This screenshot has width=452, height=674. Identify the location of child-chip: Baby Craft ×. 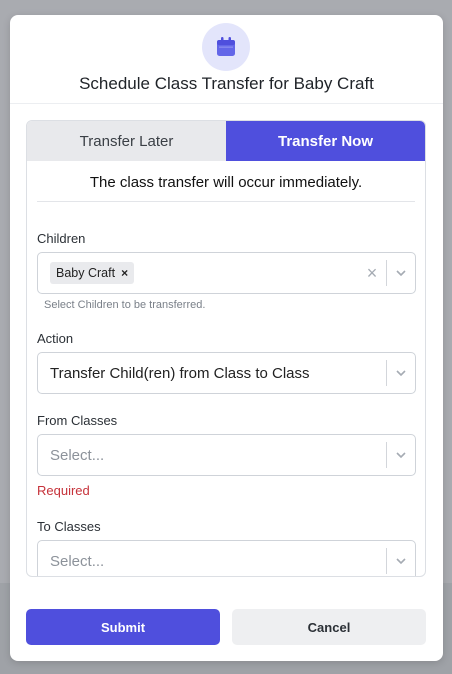
(92, 273).